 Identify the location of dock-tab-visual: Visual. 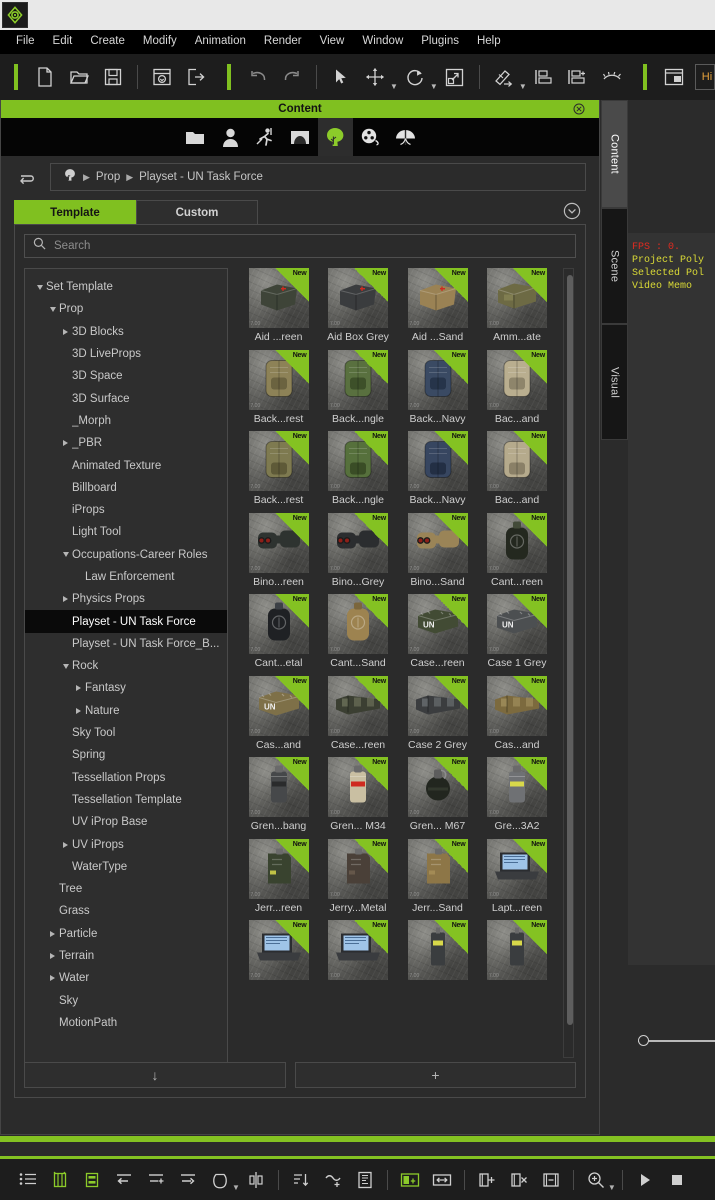
(614, 382).